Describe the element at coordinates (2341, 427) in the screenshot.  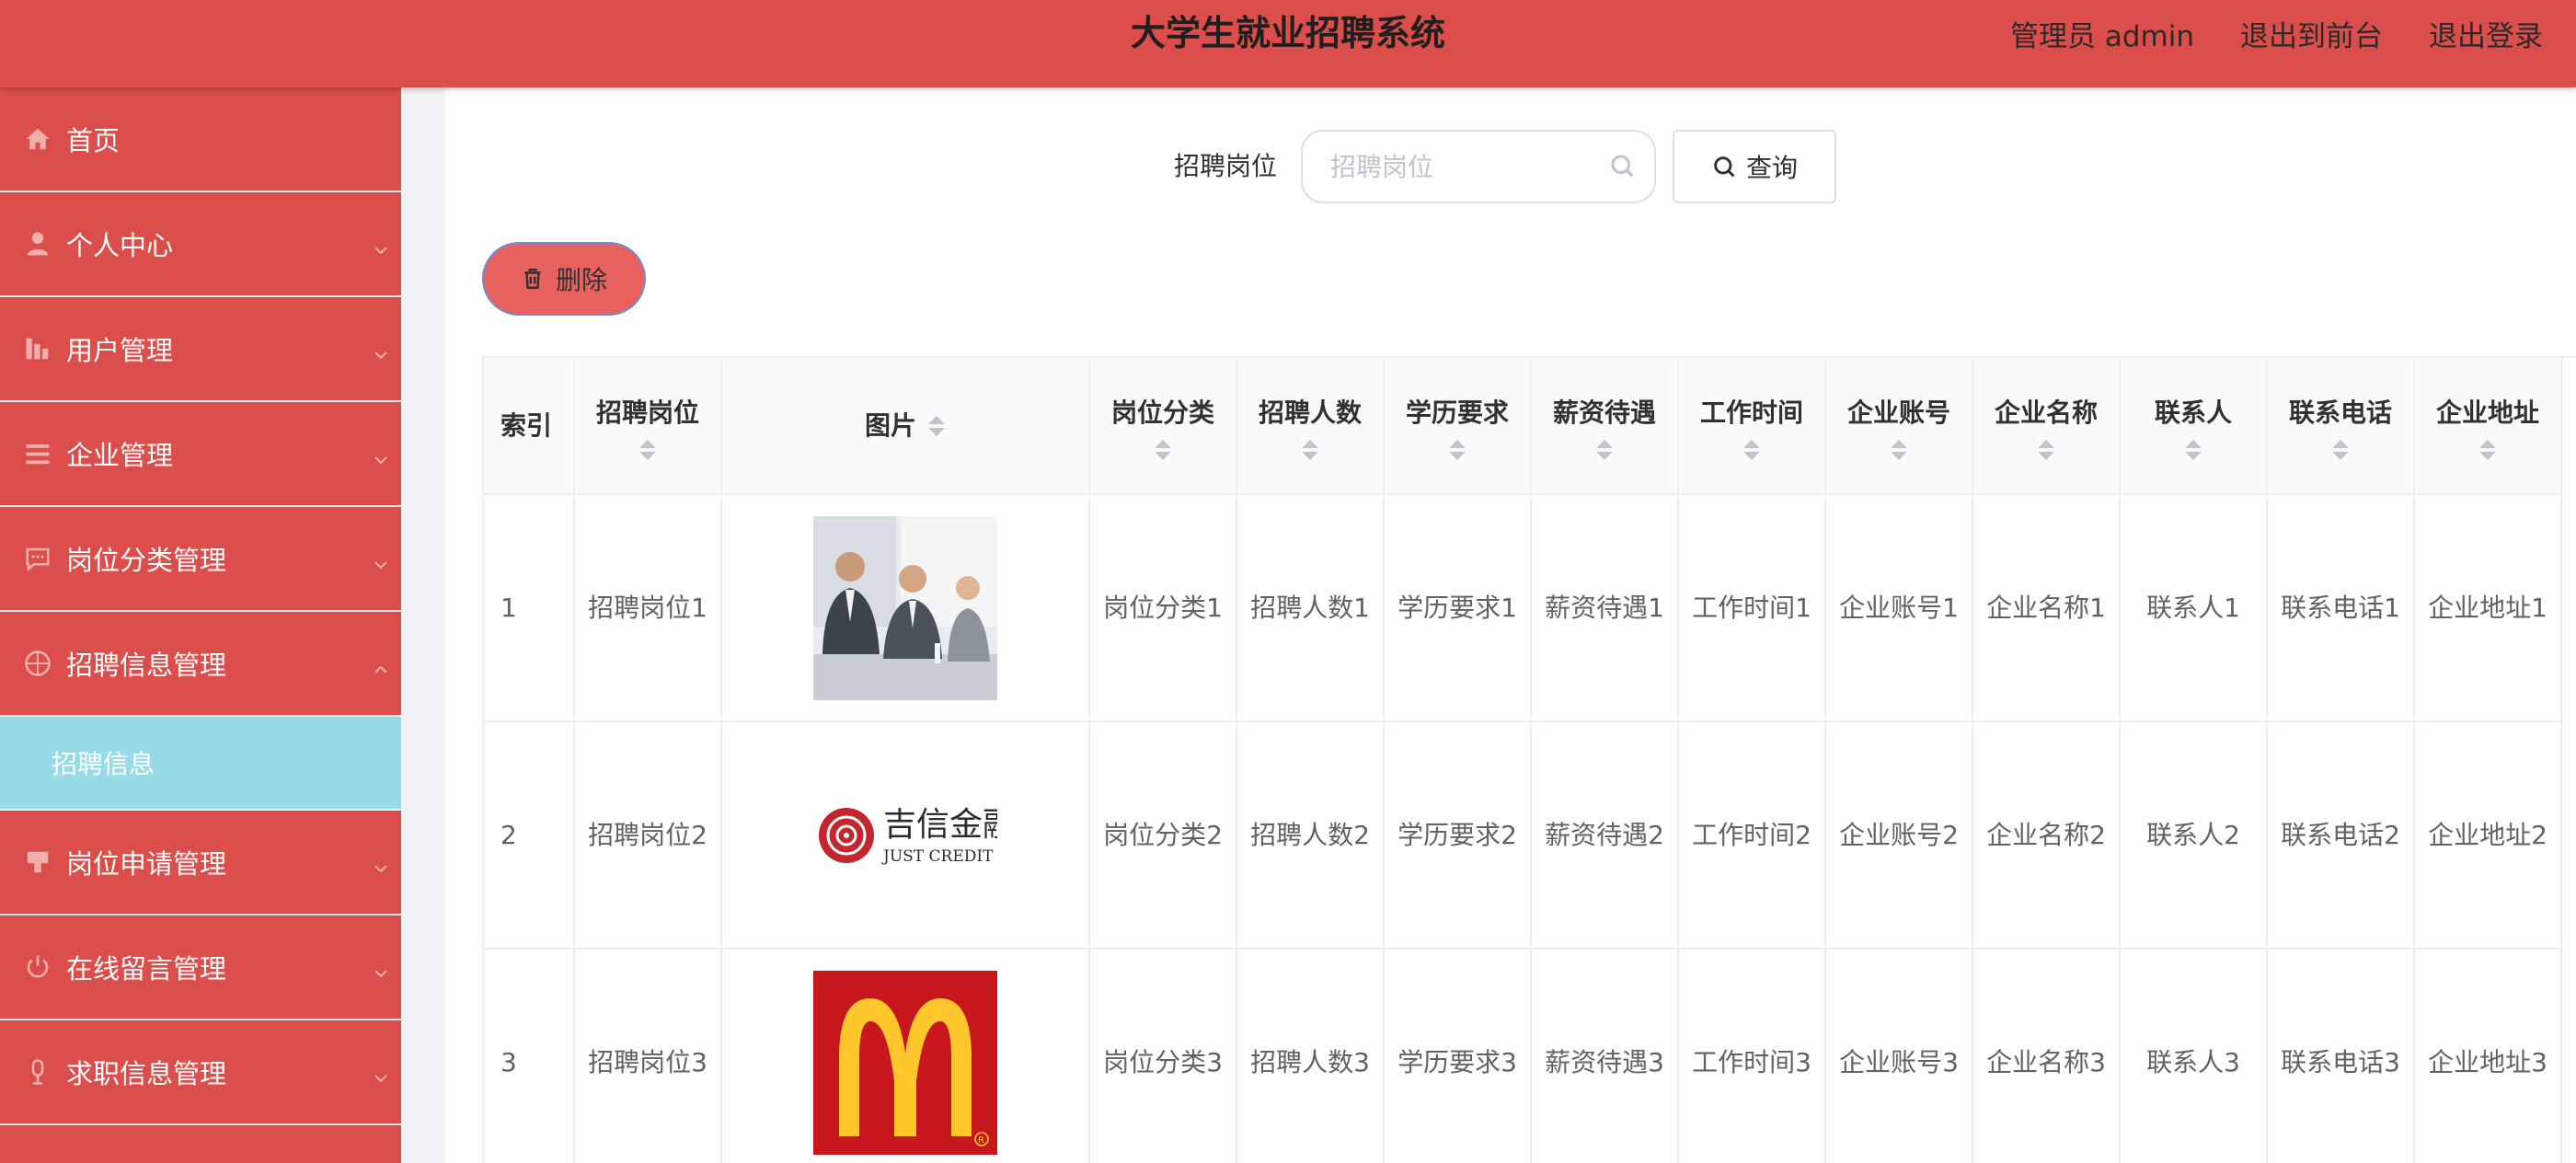
I see `column-header-phone: 联系电话` at that location.